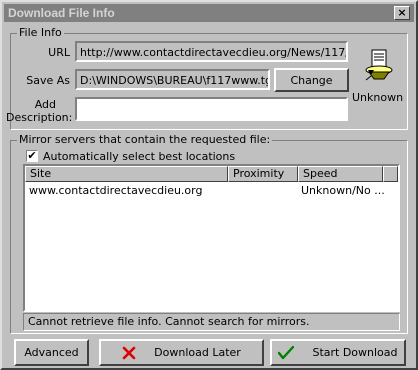 The width and height of the screenshot is (418, 370). I want to click on column-header-proximity: Proximity, so click(263, 174).